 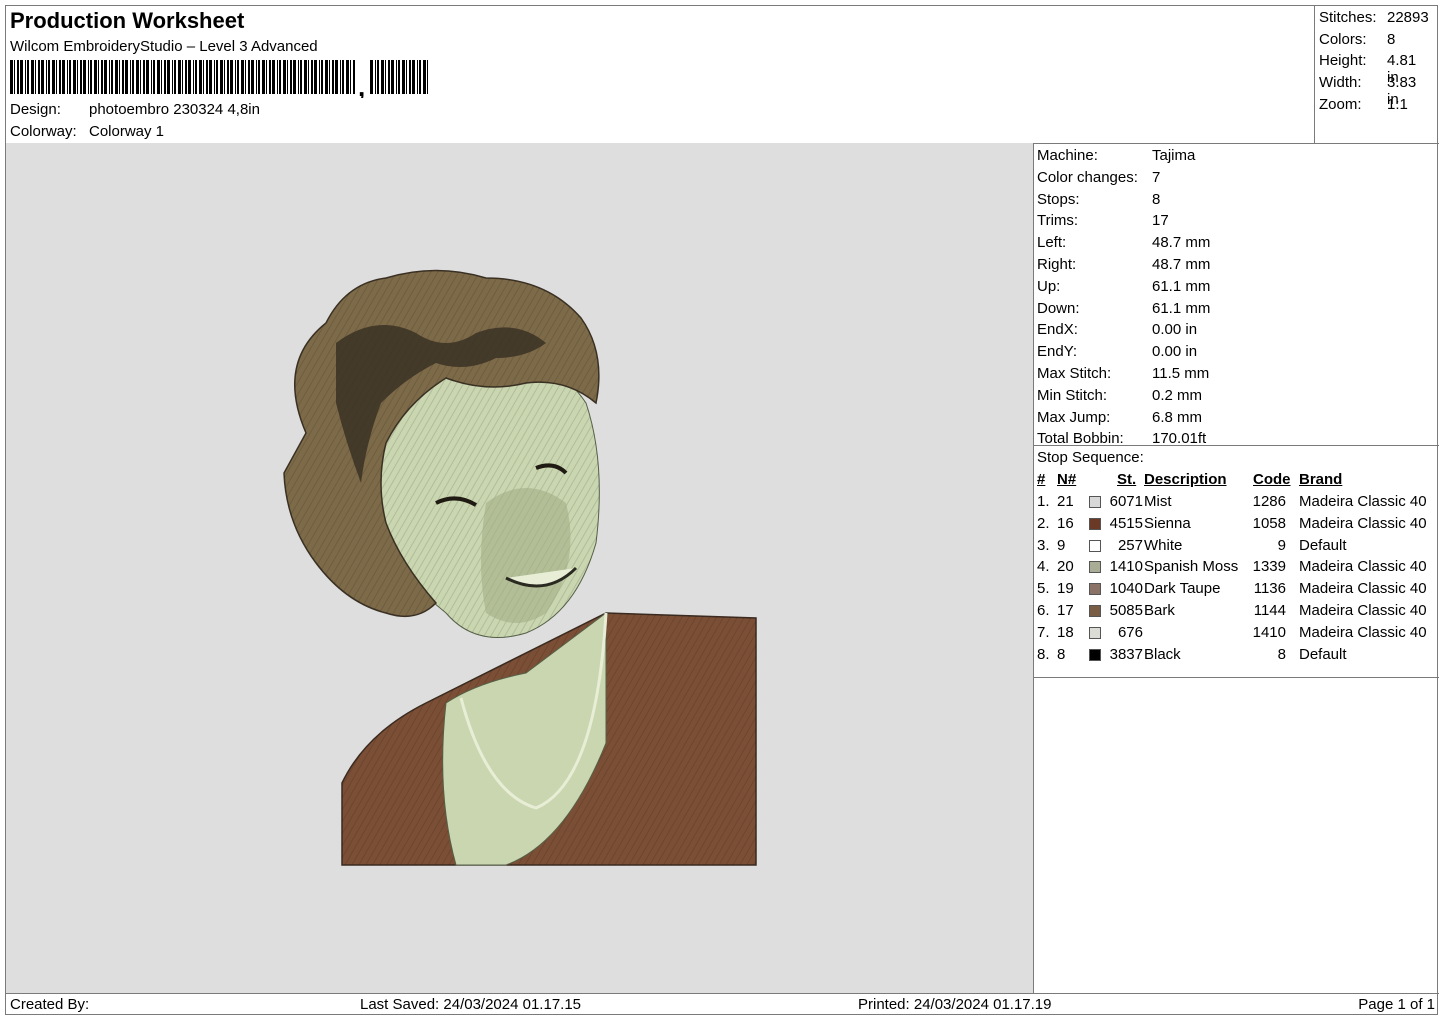 What do you see at coordinates (1126, 523) in the screenshot?
I see `stop-stitches: 4515` at bounding box center [1126, 523].